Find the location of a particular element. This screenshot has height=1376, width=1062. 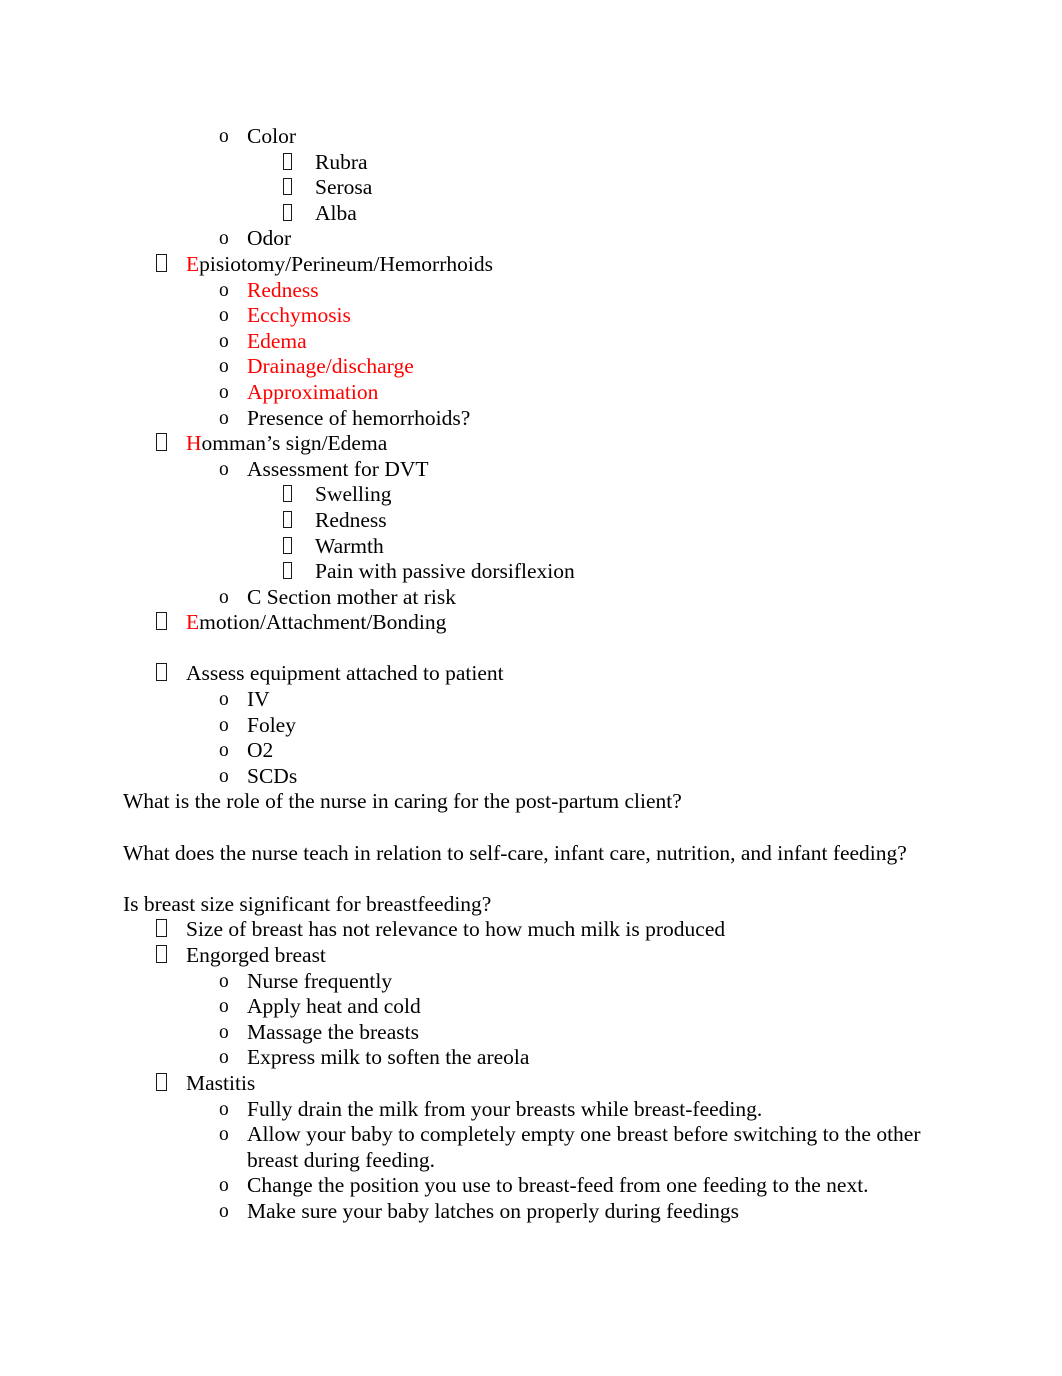

list-item-label: Assessment for DVT is located at coordinates (338, 468).